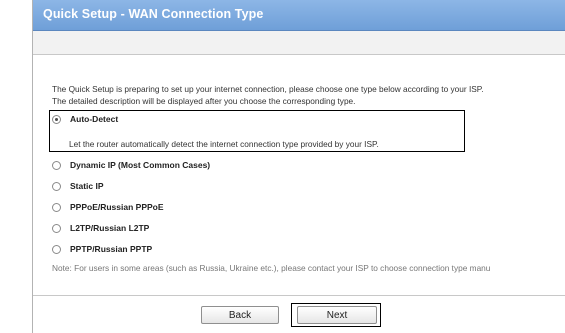 The width and height of the screenshot is (565, 333). Describe the element at coordinates (337, 315) in the screenshot. I see `next-button: Next` at that location.